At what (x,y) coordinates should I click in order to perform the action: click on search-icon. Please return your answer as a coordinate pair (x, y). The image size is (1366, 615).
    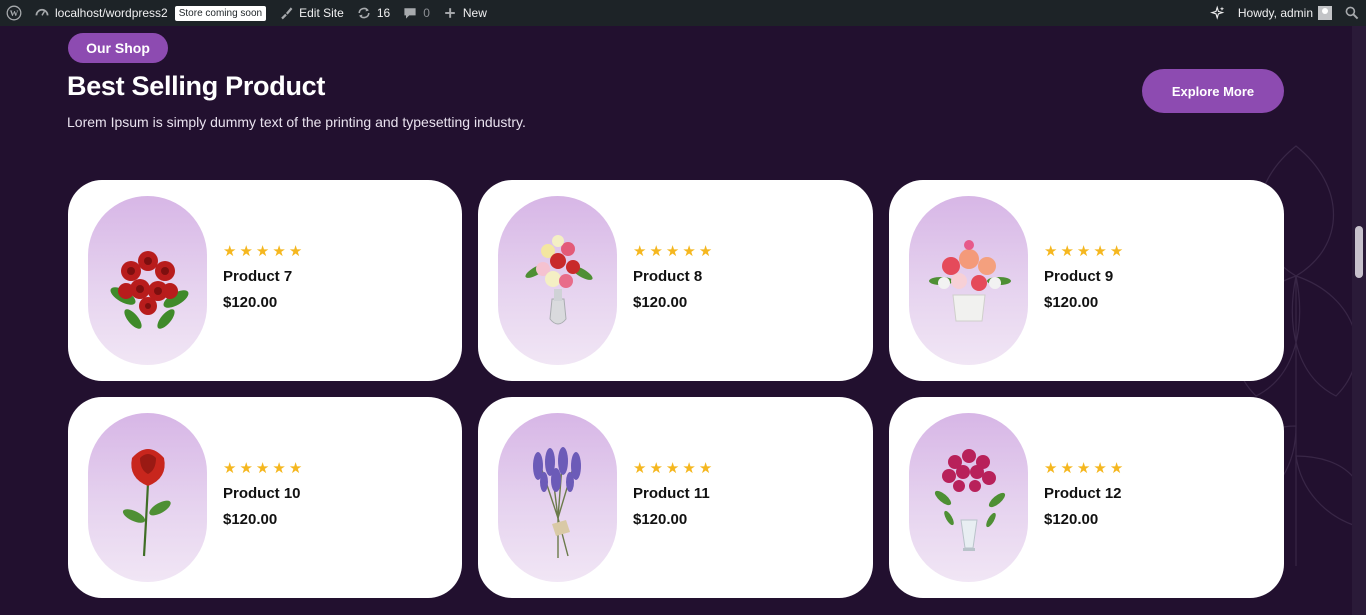
    Looking at the image, I should click on (1352, 13).